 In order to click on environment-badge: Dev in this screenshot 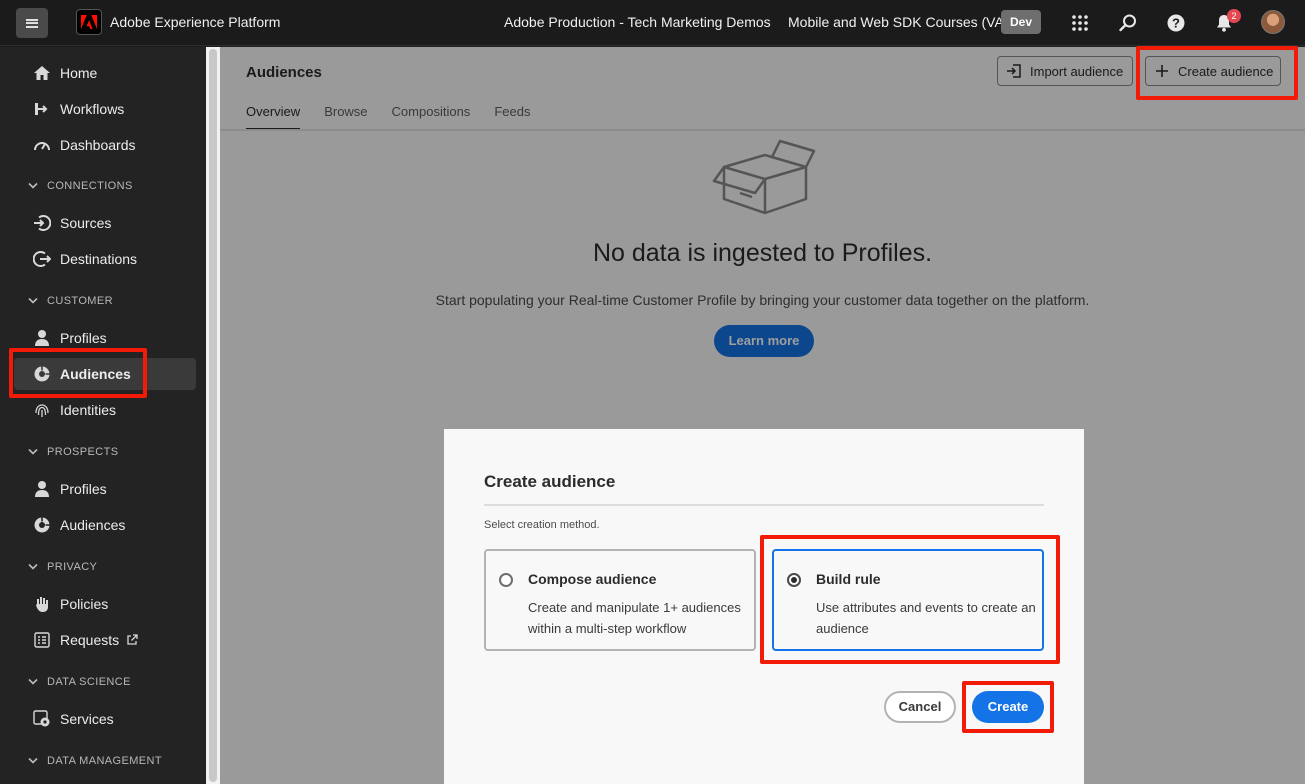, I will do `click(1021, 22)`.